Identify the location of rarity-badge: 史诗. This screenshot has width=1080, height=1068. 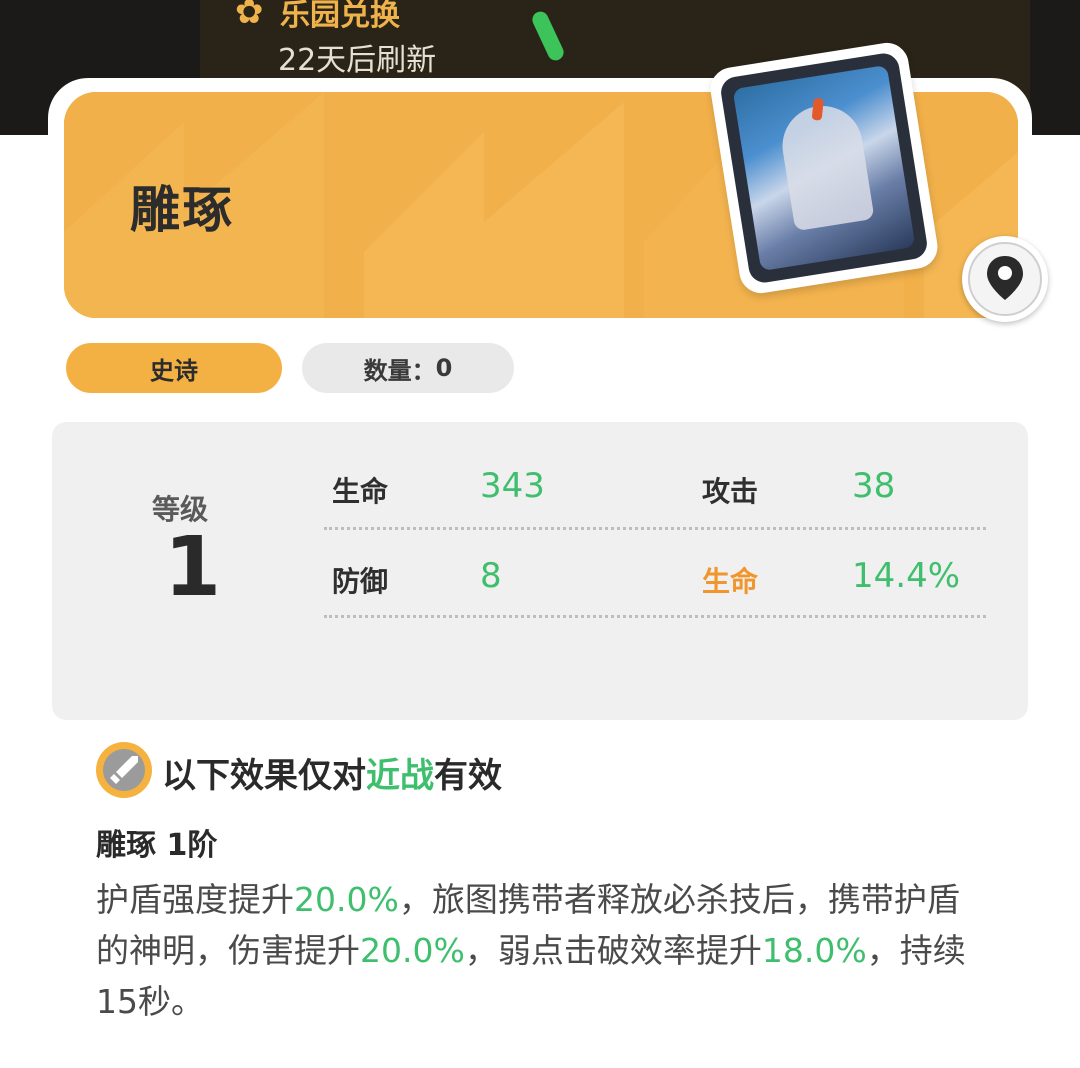
(174, 368).